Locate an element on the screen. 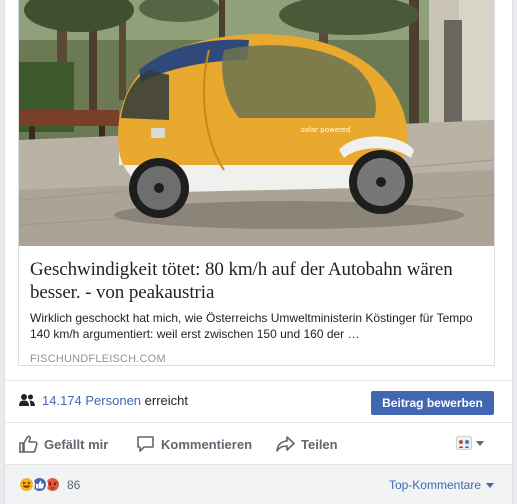 The height and width of the screenshot is (504, 517). audience-selector is located at coordinates (470, 443).